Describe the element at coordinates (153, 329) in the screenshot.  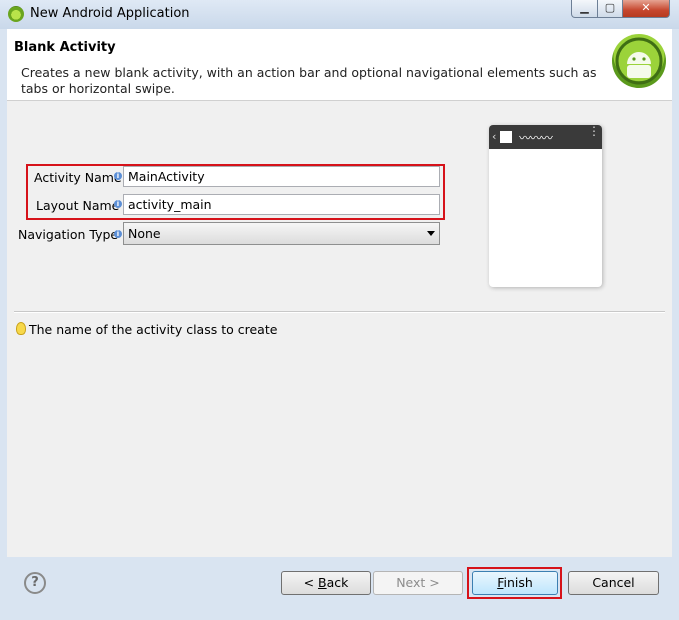
I see `hint-text: The name of the activity class to create` at that location.